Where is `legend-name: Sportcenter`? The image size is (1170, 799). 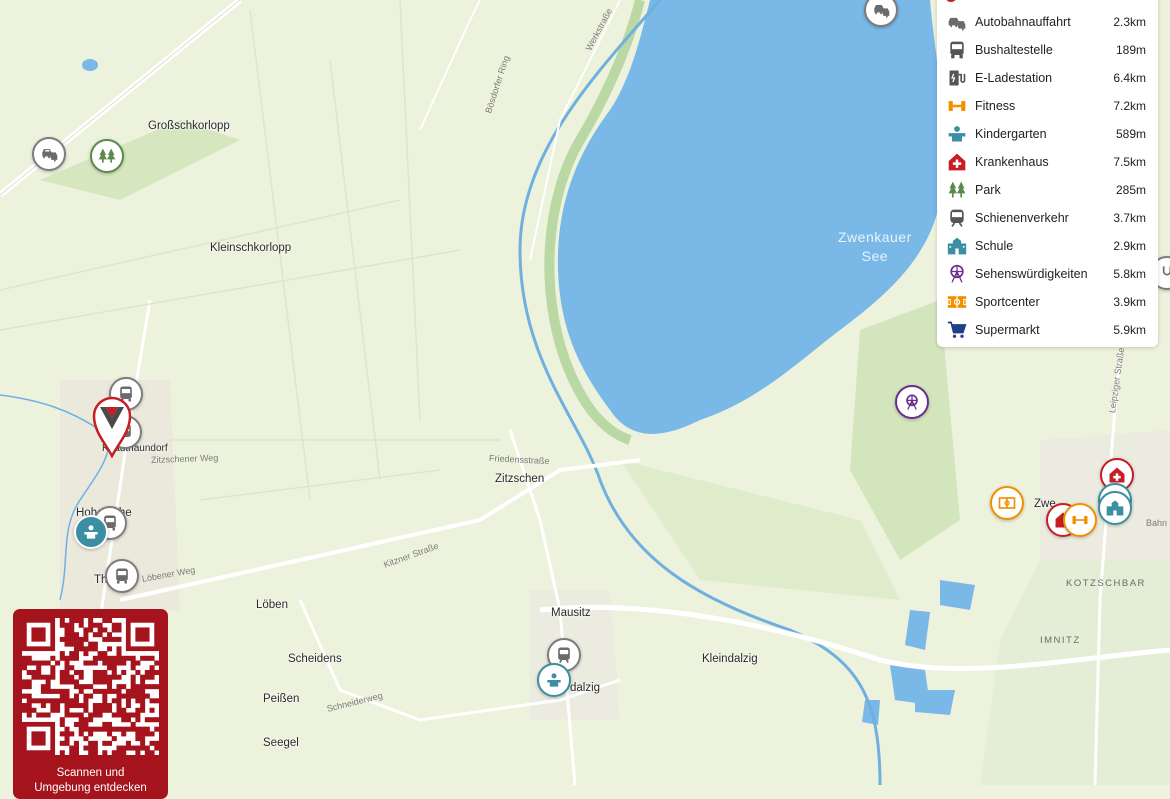
legend-name: Sportcenter is located at coordinates (1007, 302).